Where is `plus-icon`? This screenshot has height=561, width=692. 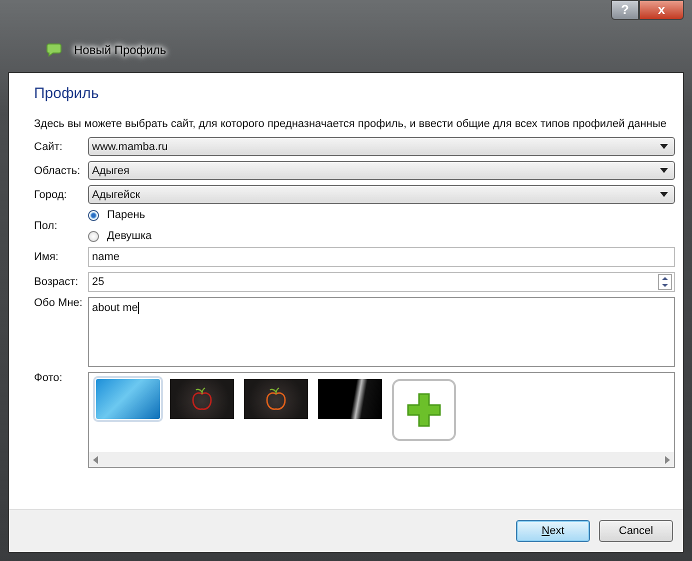
plus-icon is located at coordinates (424, 410).